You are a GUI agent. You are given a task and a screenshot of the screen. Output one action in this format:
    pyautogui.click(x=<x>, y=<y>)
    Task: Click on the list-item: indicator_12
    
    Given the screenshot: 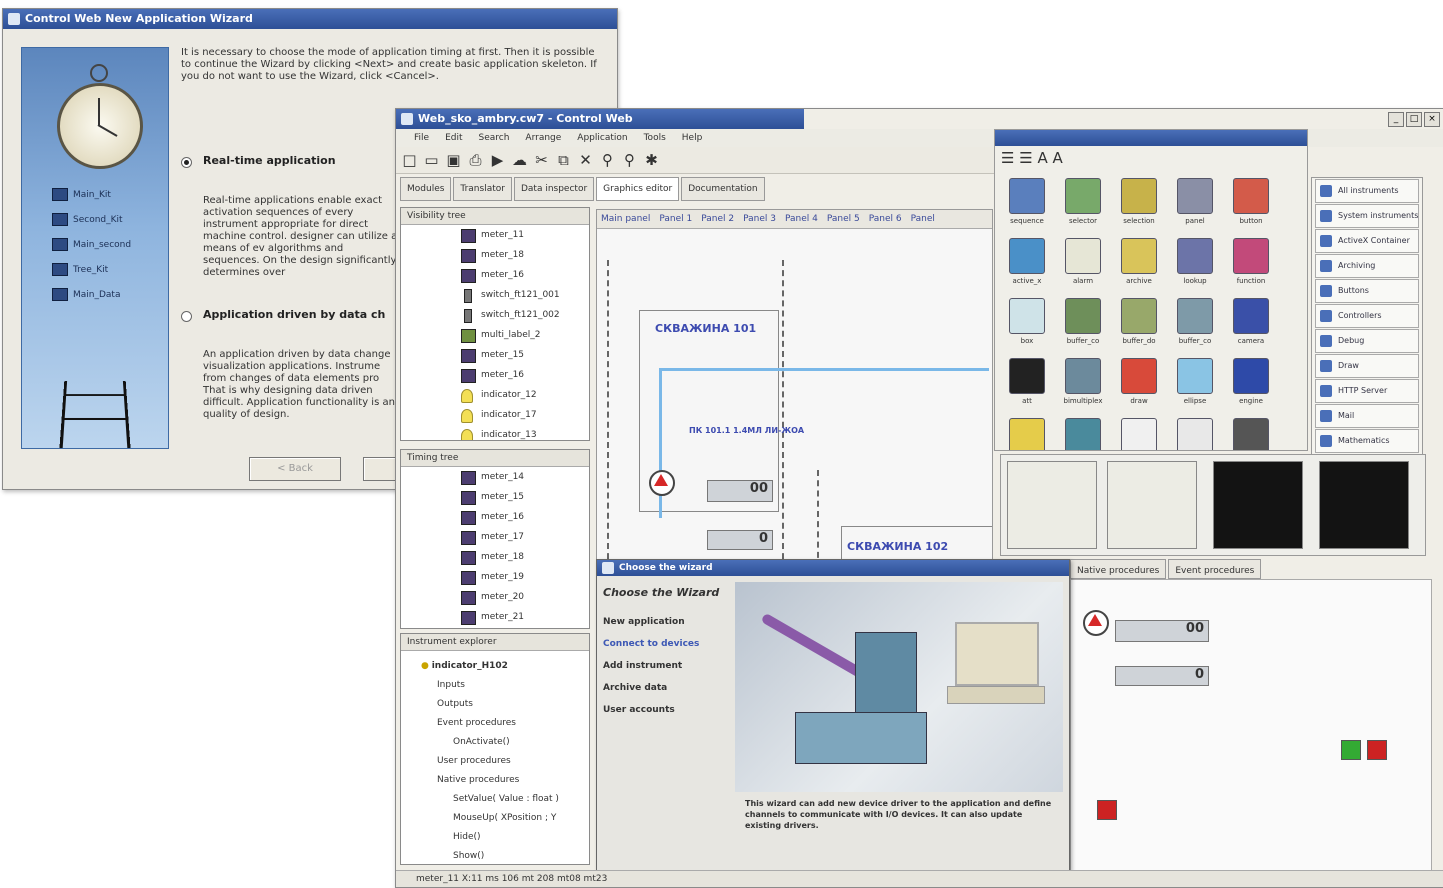 What is the action you would take?
    pyautogui.click(x=495, y=395)
    